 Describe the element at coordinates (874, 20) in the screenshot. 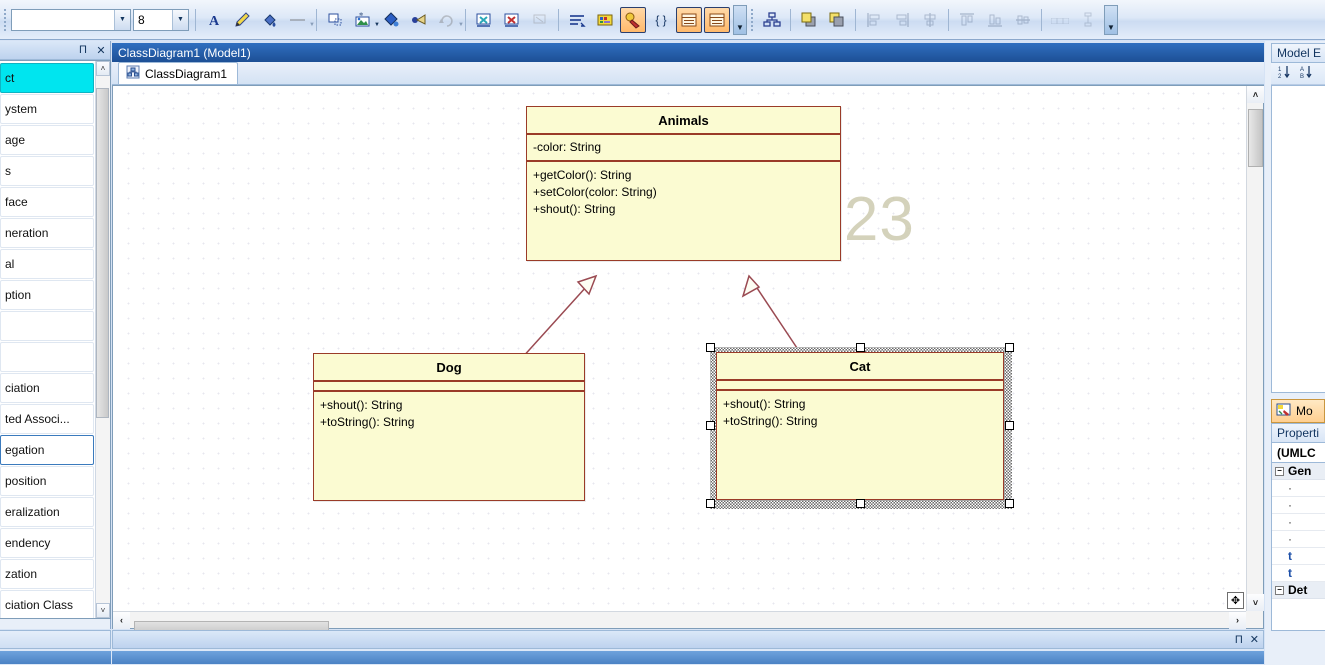

I see `align-left-button` at that location.